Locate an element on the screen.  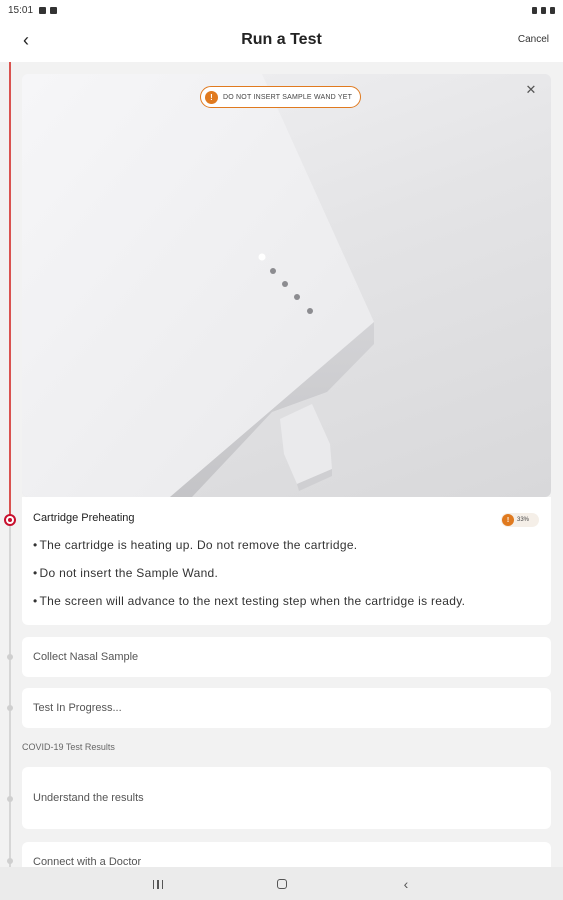
section-heading: COVID-19 Test Results is located at coordinates (68, 747).